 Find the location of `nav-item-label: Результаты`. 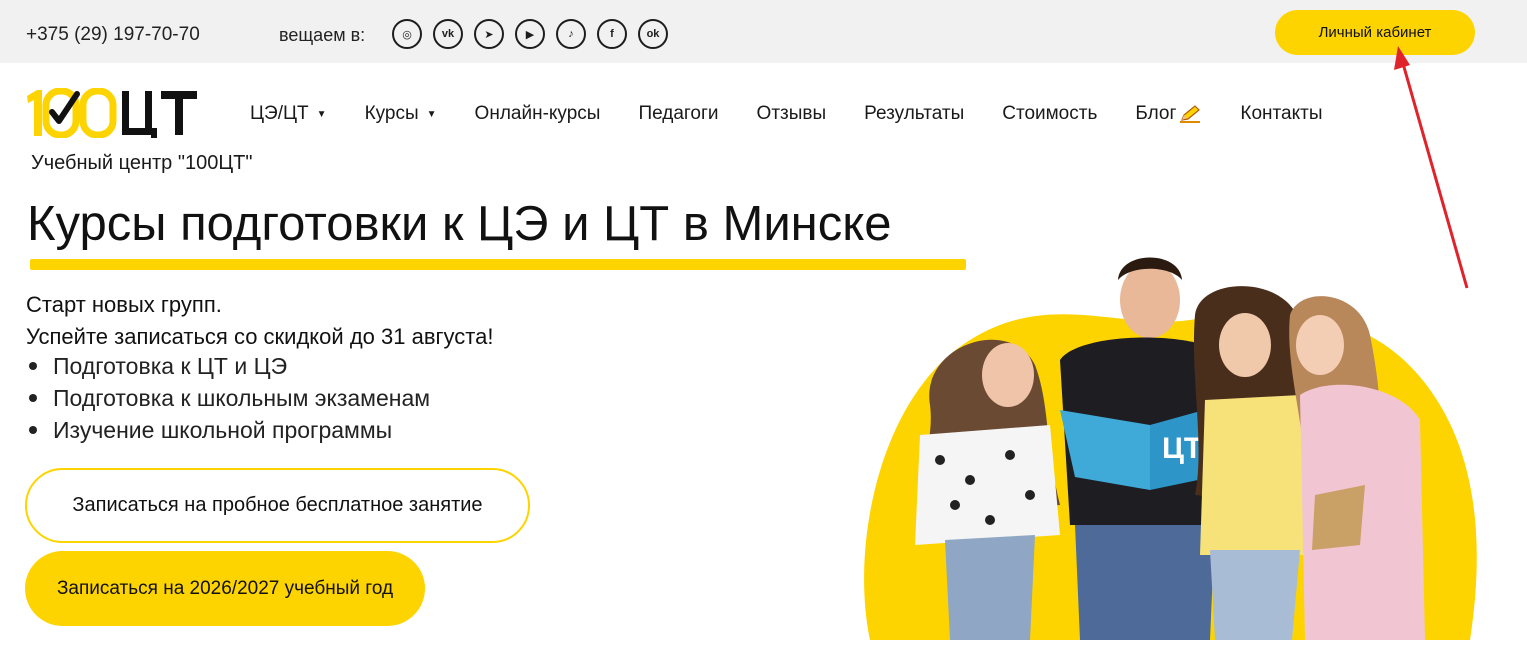

nav-item-label: Результаты is located at coordinates (914, 113).